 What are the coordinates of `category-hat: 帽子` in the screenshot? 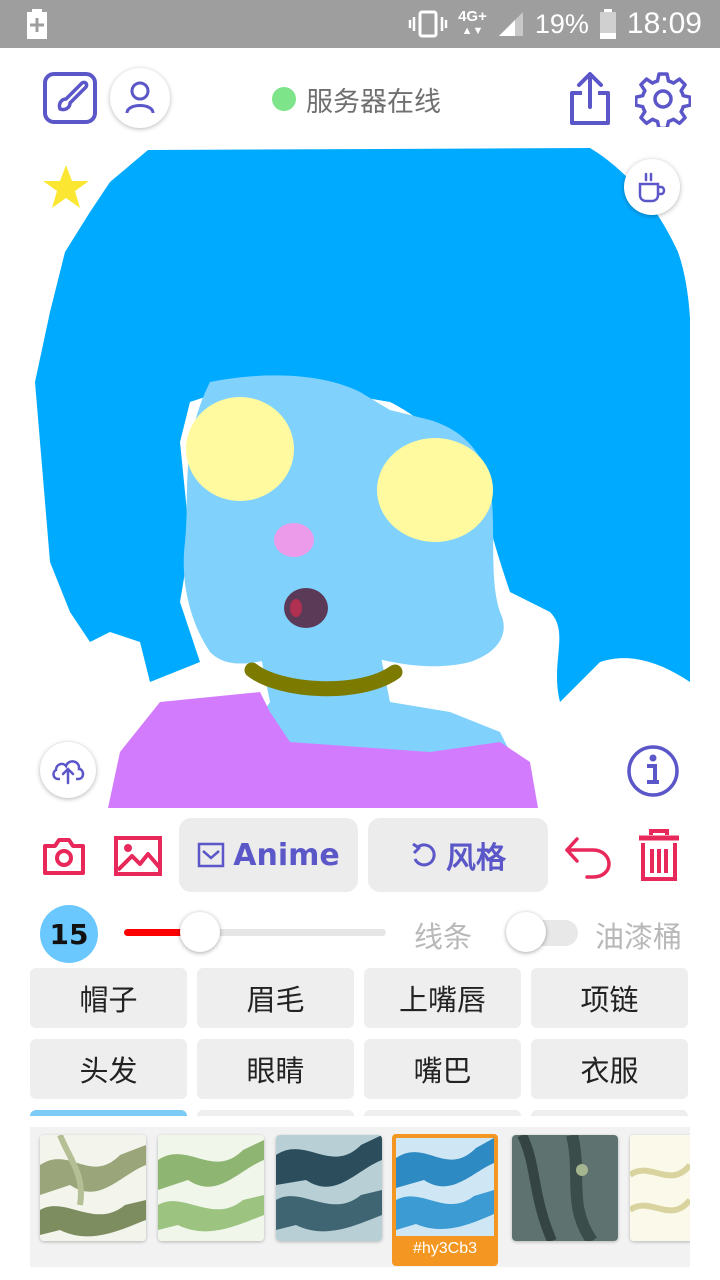 It's located at (108, 998).